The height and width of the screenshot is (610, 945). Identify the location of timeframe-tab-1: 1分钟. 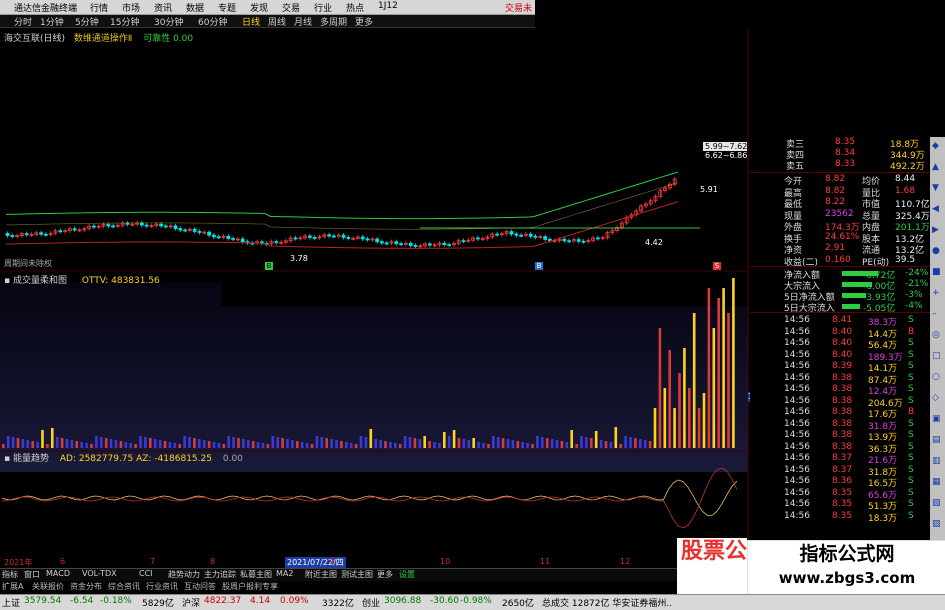
(52, 21).